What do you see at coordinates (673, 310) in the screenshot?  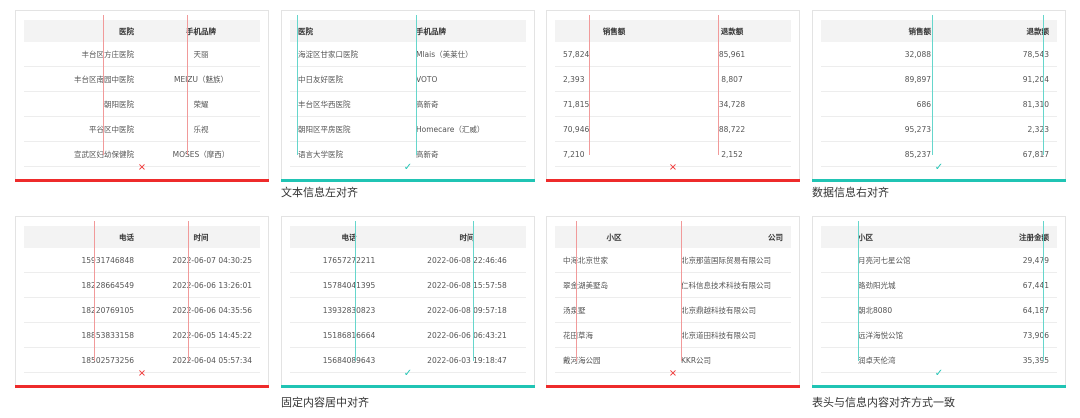 I see `table-row: 汤泉墅 北京鼎越科技有限公司` at bounding box center [673, 310].